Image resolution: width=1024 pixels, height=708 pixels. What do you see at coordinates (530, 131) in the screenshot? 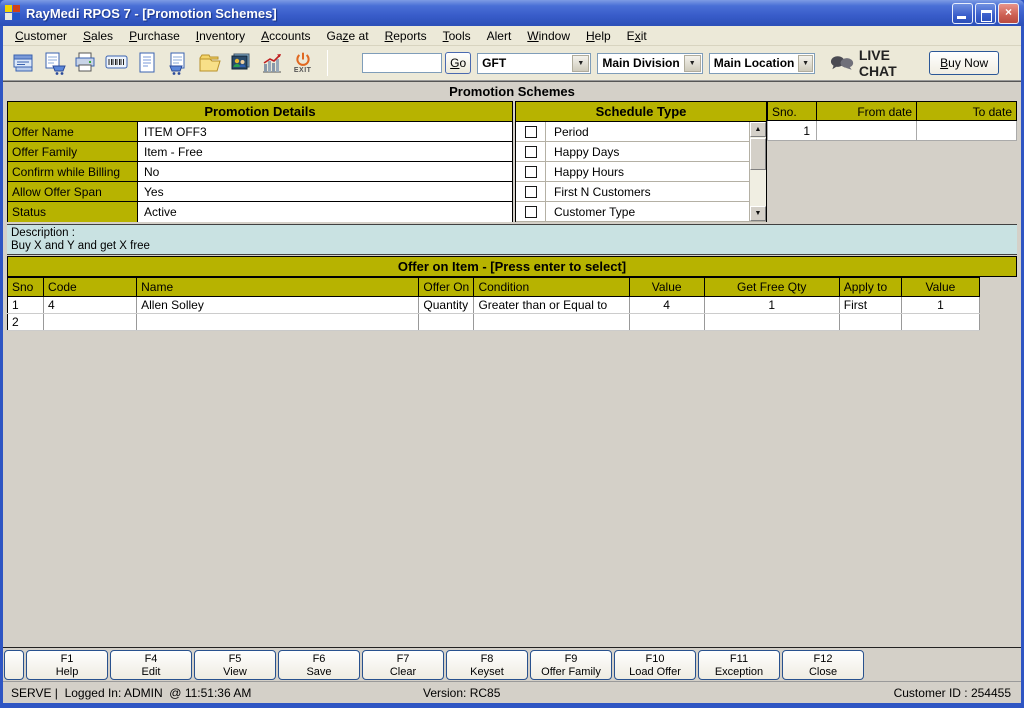
I see `schedule-checkbox-period` at bounding box center [530, 131].